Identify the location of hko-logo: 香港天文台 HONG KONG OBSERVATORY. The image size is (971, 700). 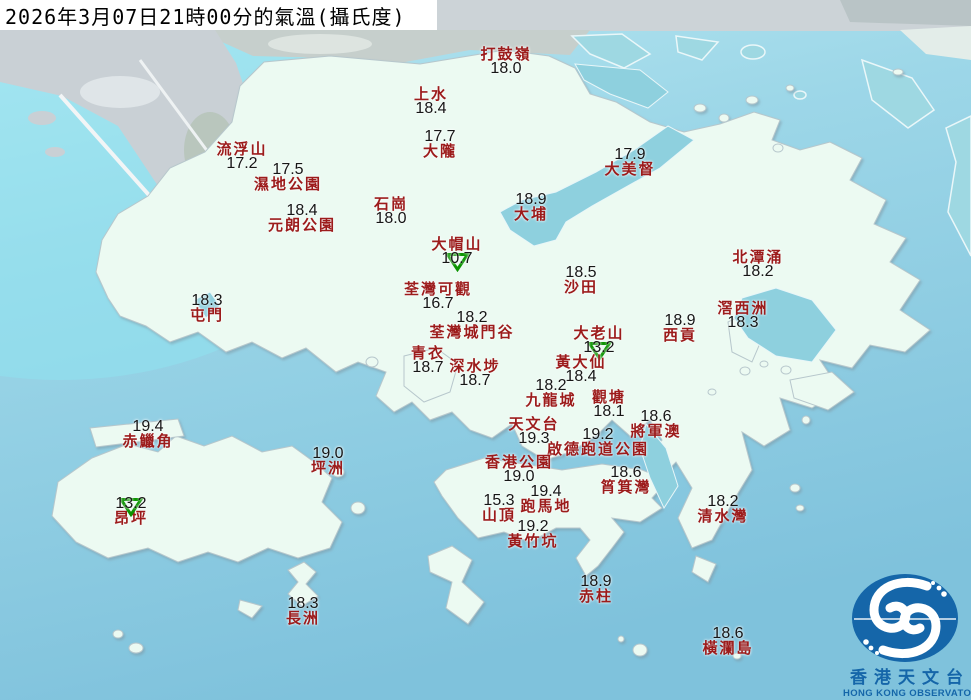
(907, 635).